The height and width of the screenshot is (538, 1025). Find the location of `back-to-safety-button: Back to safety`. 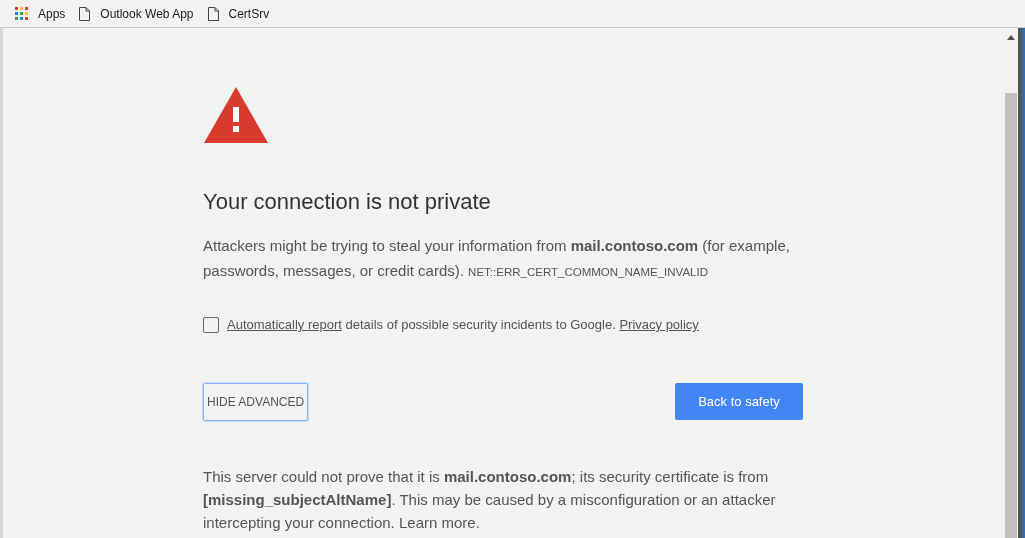

back-to-safety-button: Back to safety is located at coordinates (739, 401).